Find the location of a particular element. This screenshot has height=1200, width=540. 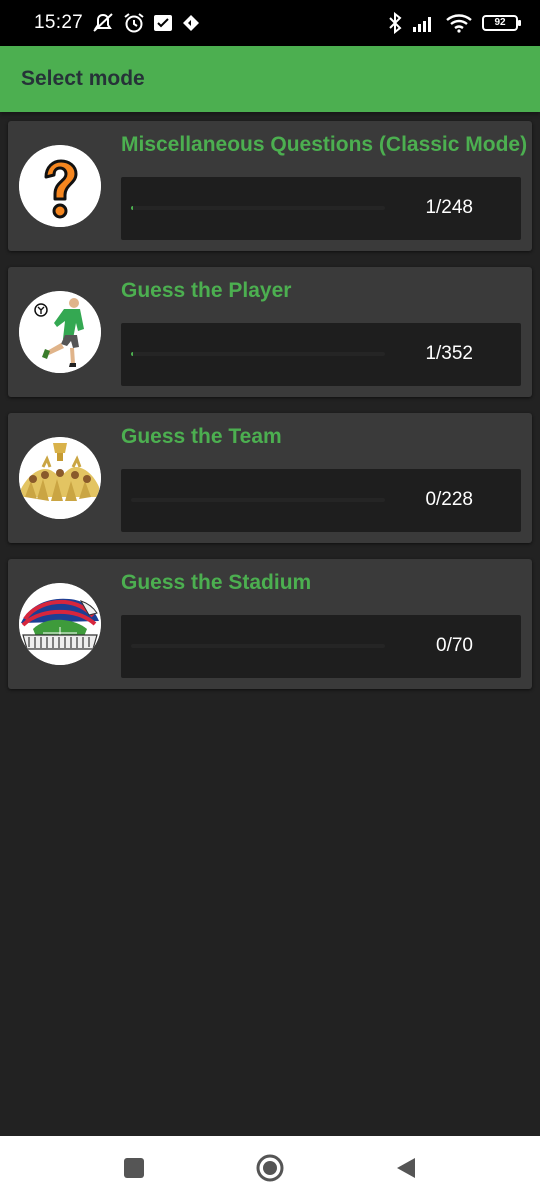

alarm-icon is located at coordinates (134, 23).